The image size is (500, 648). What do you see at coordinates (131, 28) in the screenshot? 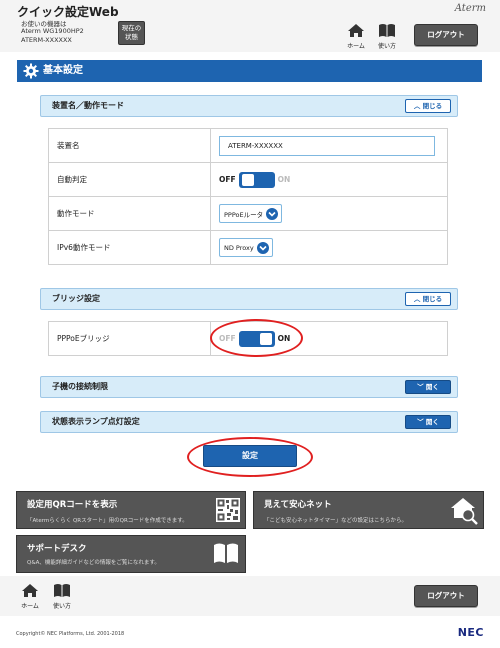
I see `current-status-label-1: 現在の` at bounding box center [131, 28].